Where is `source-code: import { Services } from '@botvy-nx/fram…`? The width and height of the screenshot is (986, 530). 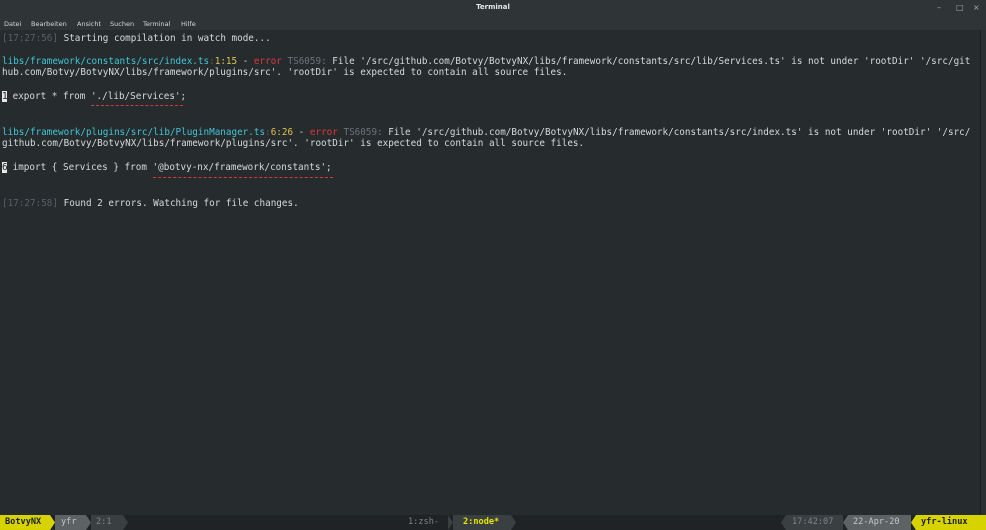 source-code: import { Services } from '@botvy-nx/fram… is located at coordinates (169, 167).